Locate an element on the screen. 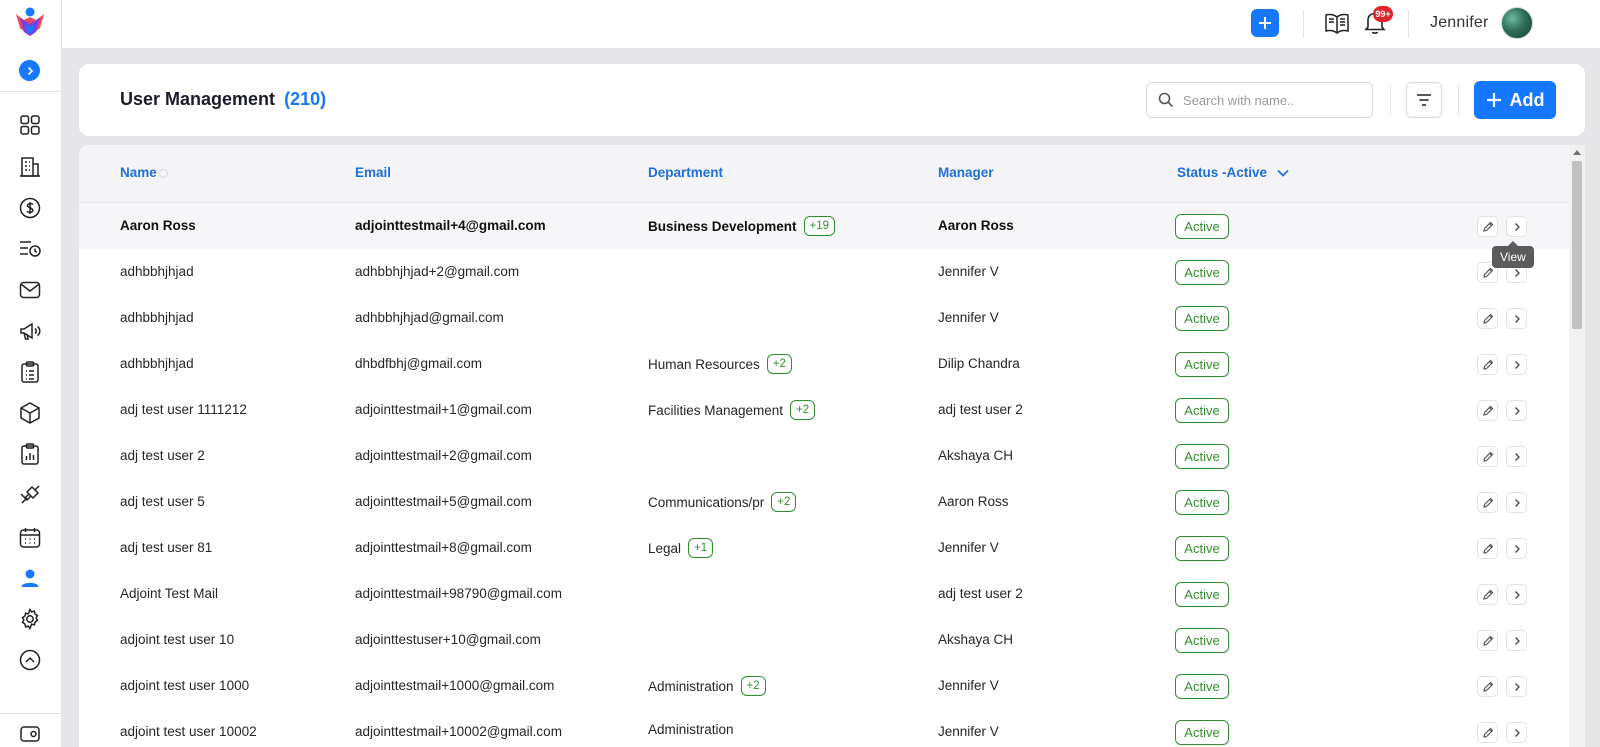 The image size is (1600, 747). sidebar-item-announcements is located at coordinates (30, 331).